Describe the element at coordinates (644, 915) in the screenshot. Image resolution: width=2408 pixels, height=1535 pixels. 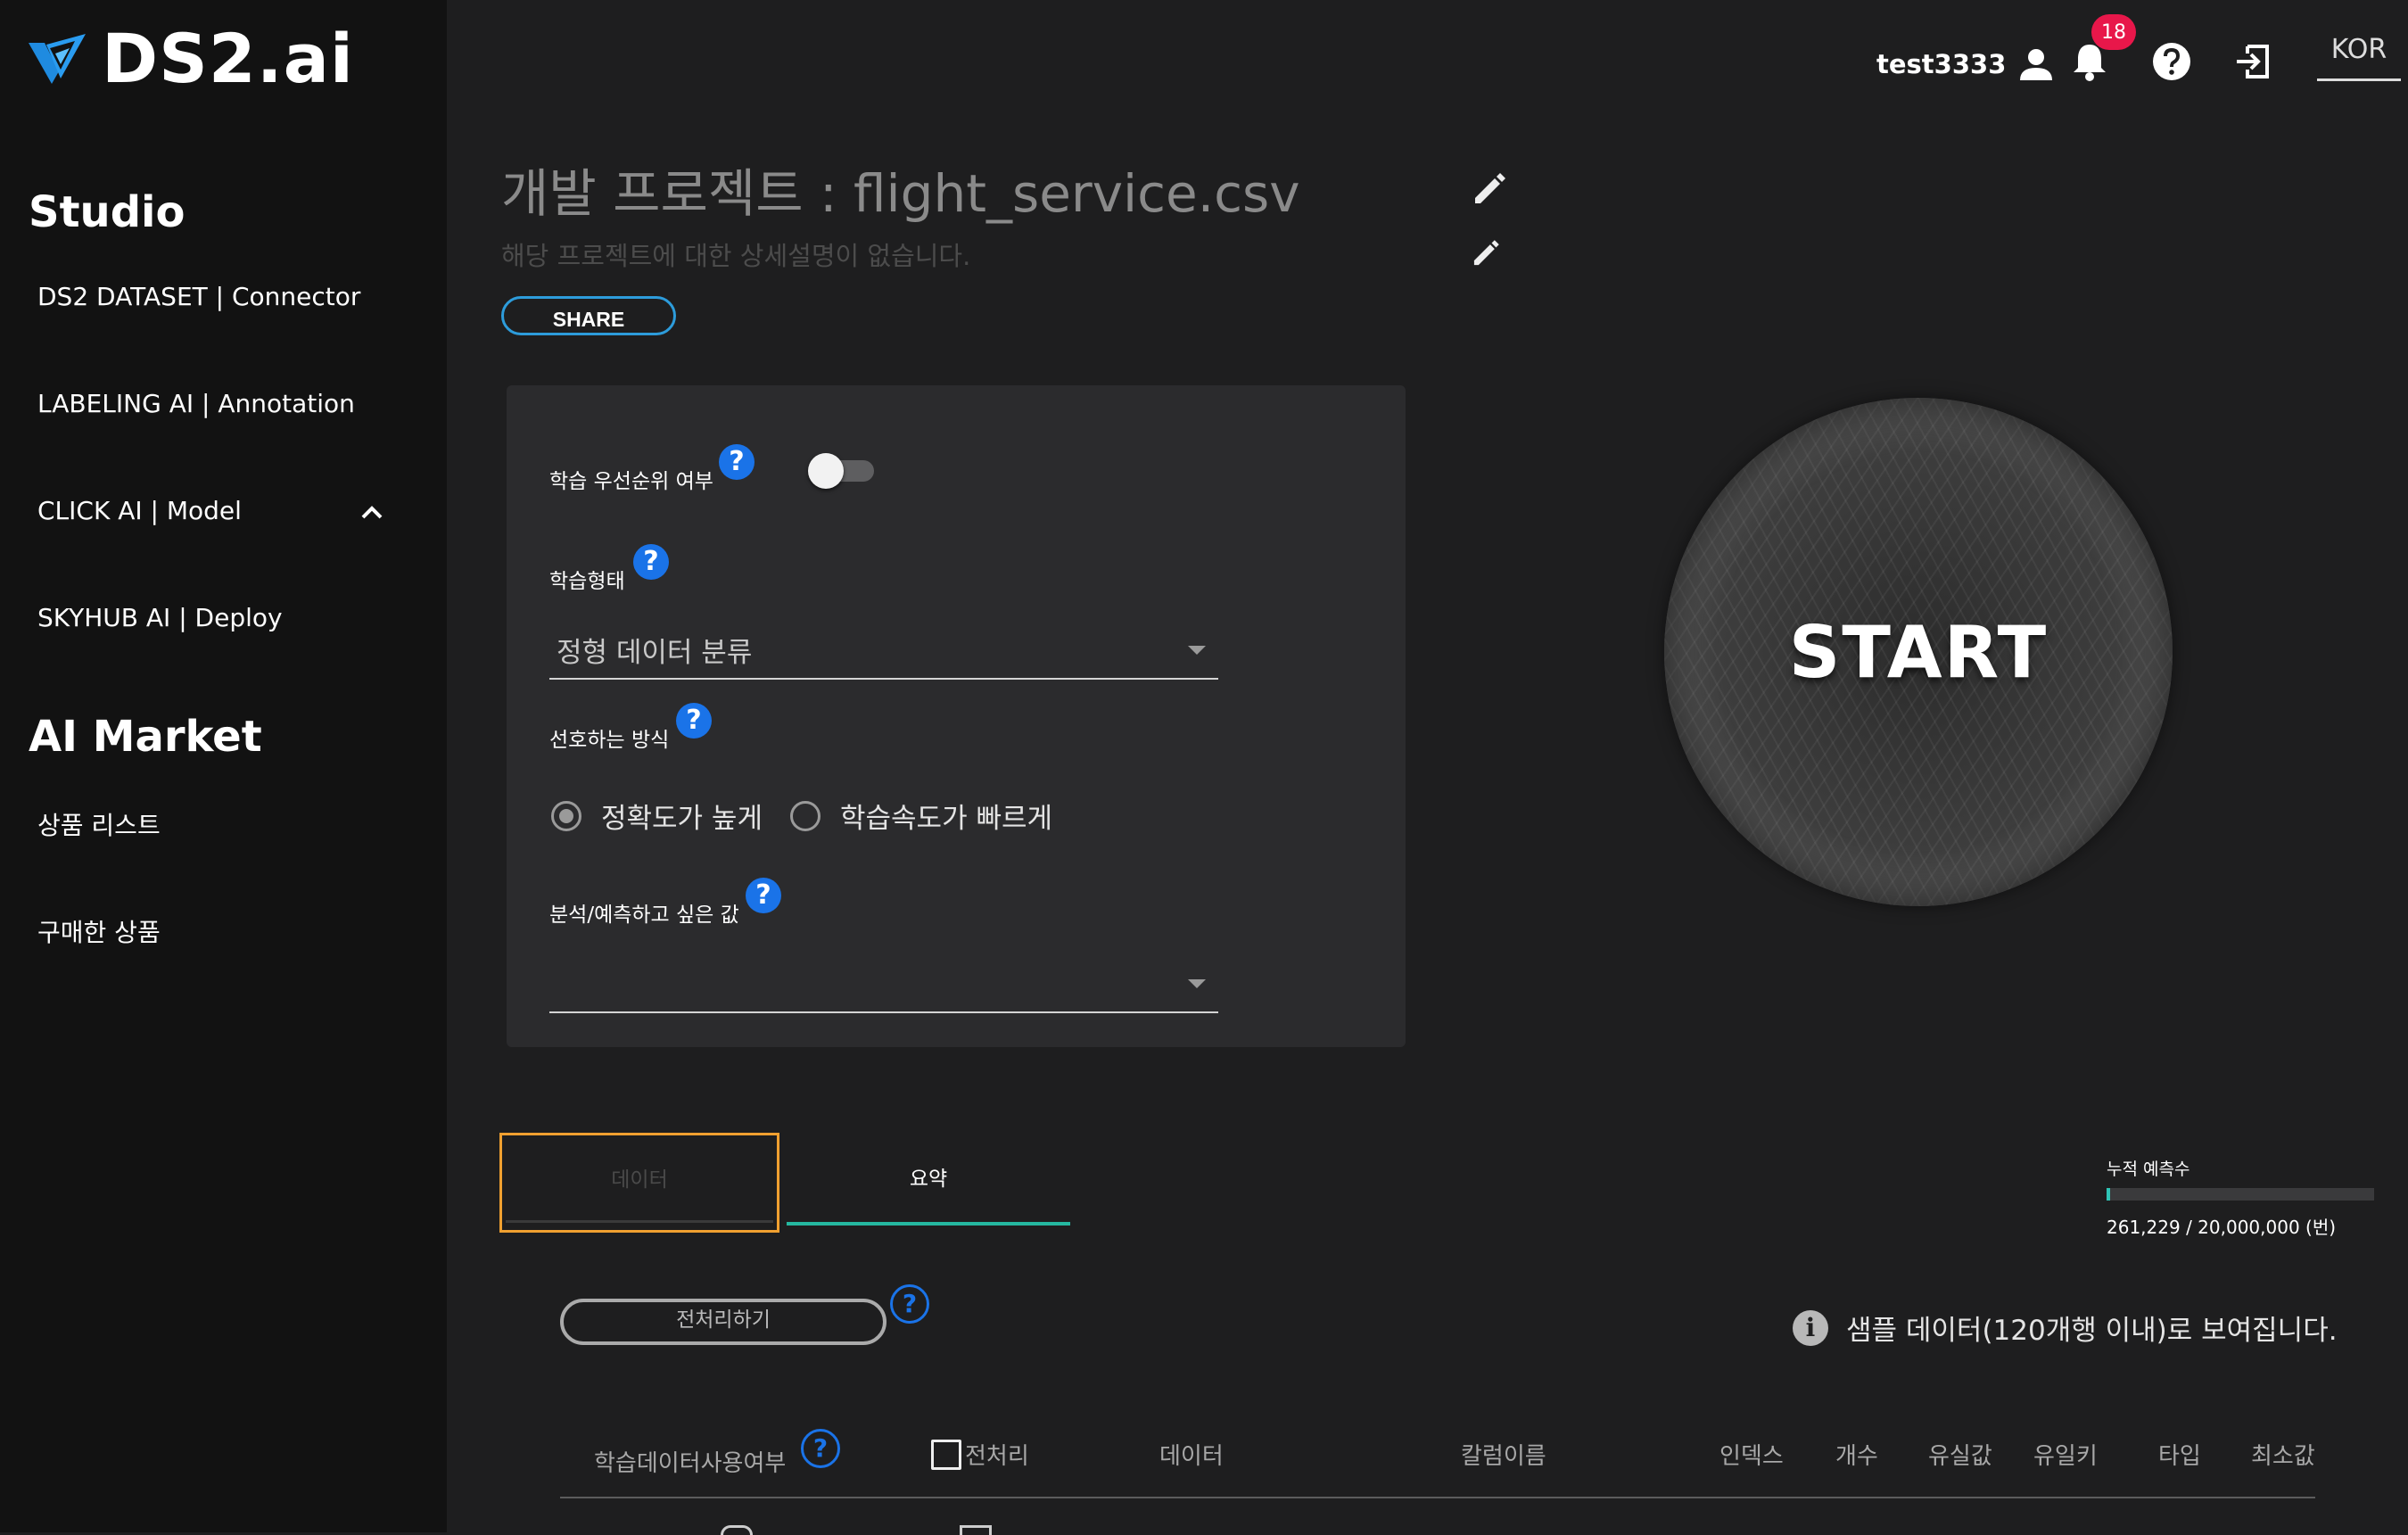
I see `target-label: 분석/예측하고 싶은 값` at that location.